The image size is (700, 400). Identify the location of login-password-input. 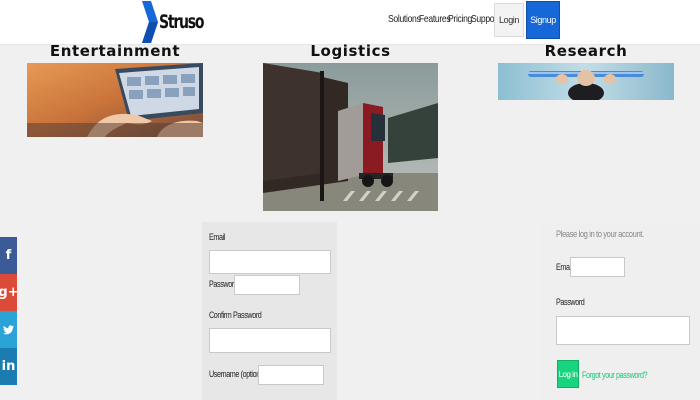
(623, 330).